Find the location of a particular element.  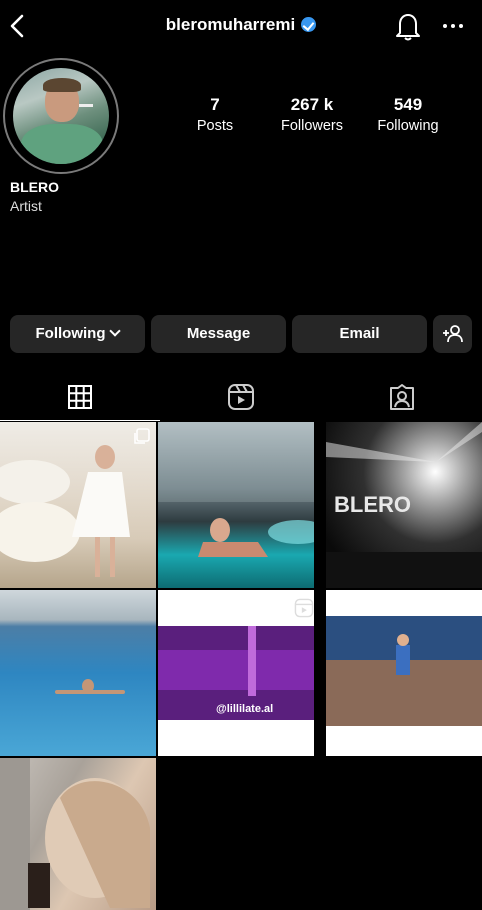

email-button: Email is located at coordinates (359, 334).